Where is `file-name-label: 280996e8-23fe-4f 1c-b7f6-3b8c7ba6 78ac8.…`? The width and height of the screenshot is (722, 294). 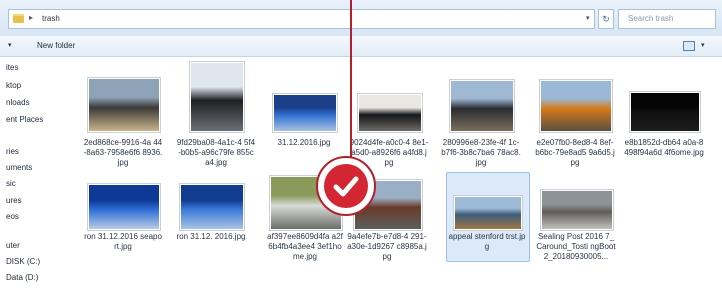
file-name-label: 280996e8-23fe-4f 1c-b7f6-3b8c7ba6 78ac8.… is located at coordinates (481, 153).